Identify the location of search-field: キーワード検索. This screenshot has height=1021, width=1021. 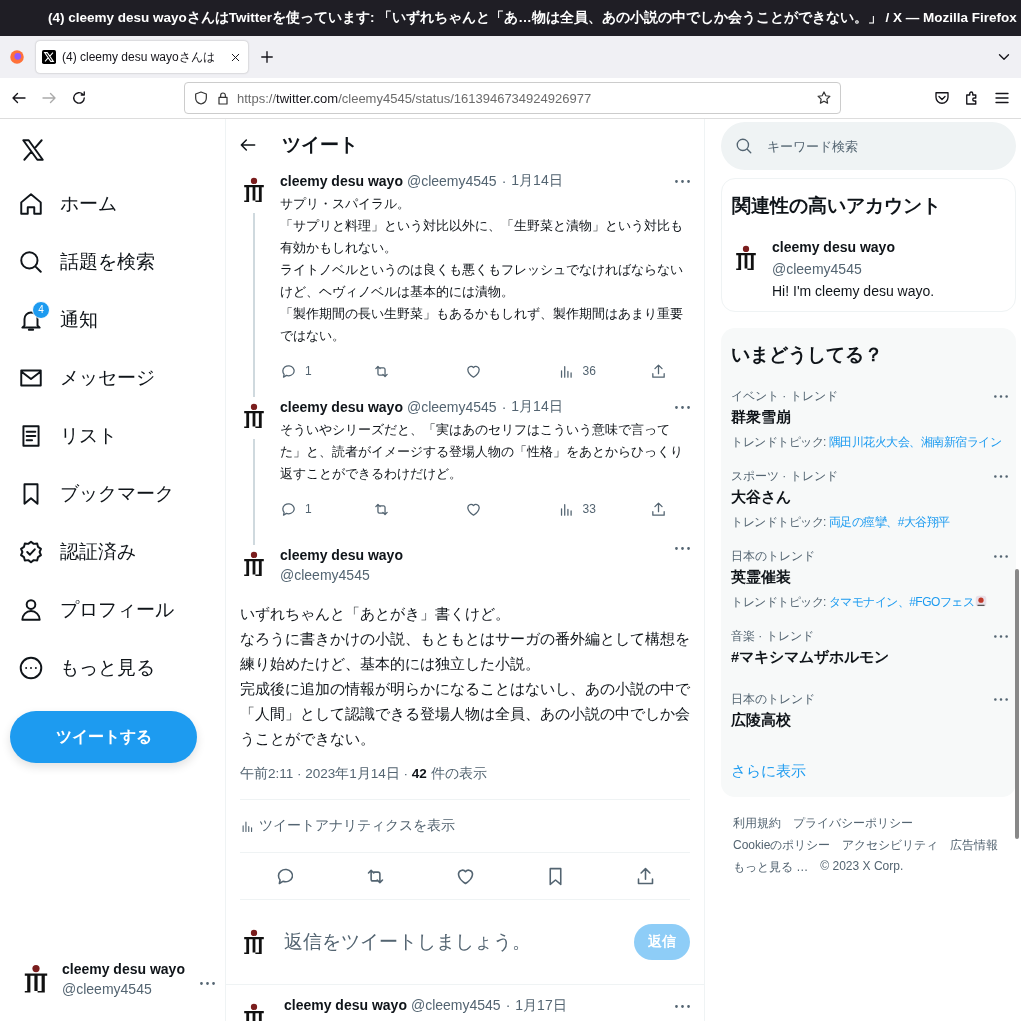
(868, 146).